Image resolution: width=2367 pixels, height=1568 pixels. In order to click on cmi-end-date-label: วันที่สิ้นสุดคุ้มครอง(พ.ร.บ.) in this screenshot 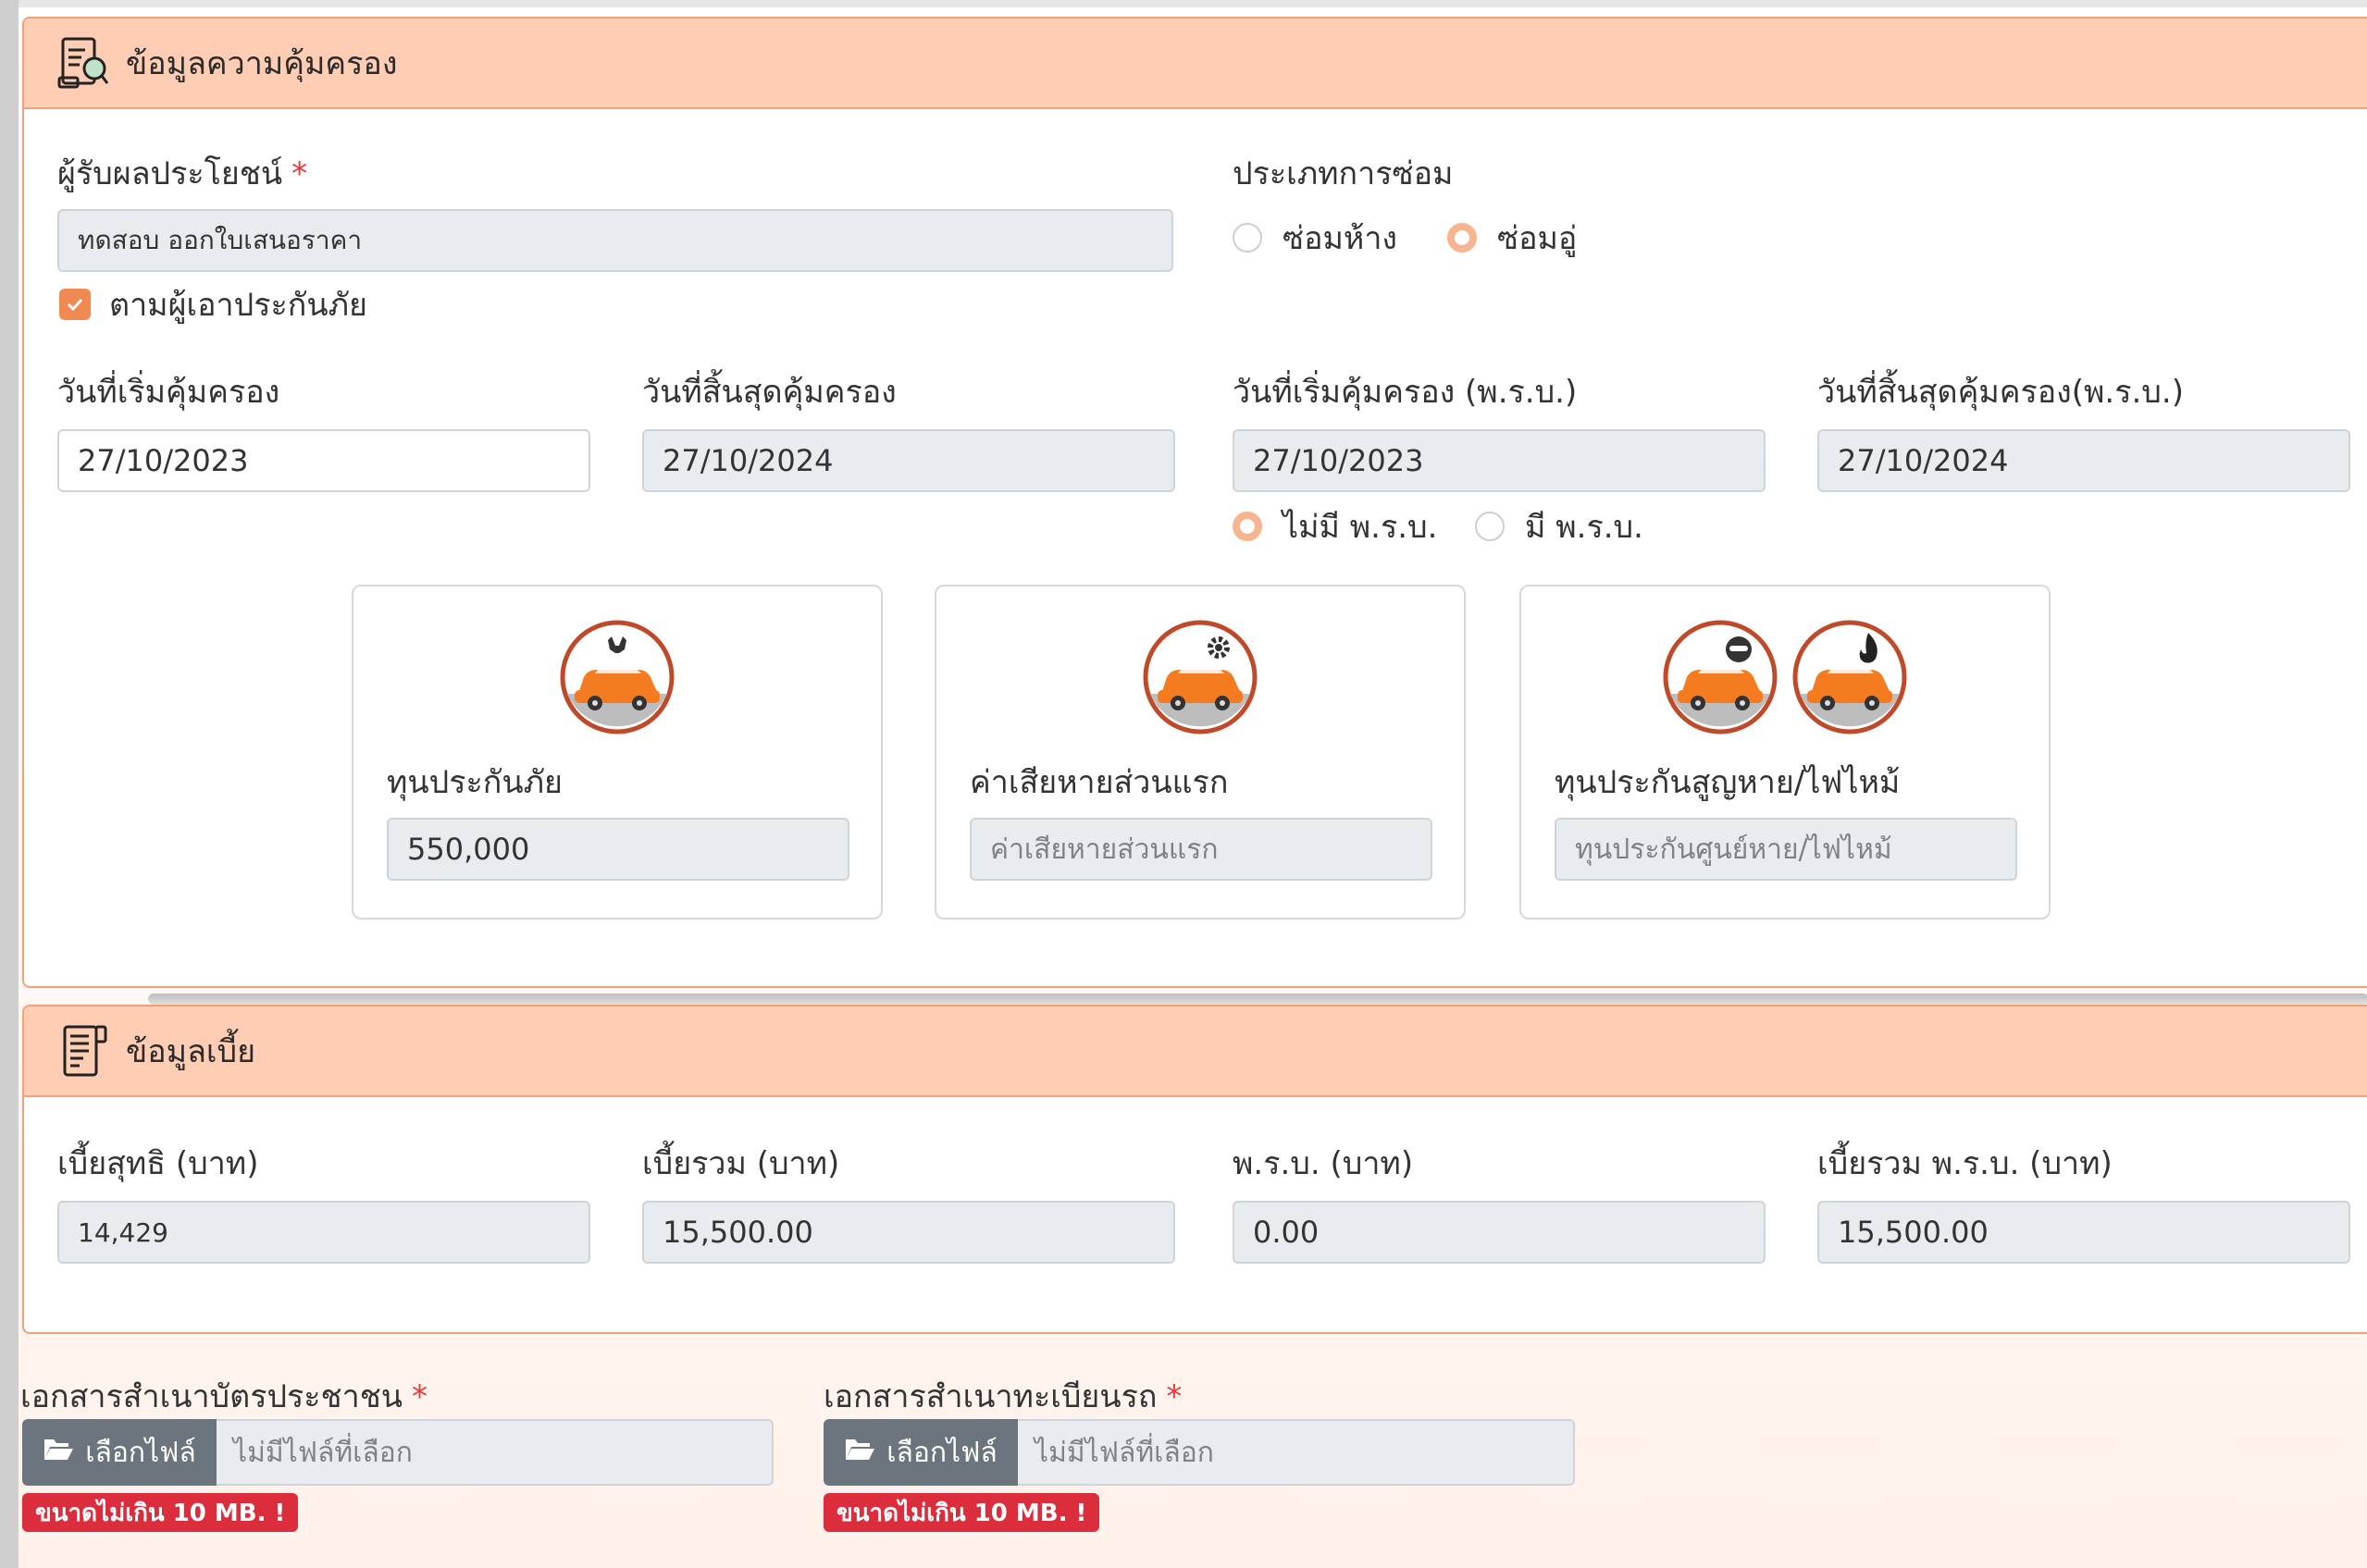, I will do `click(2000, 392)`.